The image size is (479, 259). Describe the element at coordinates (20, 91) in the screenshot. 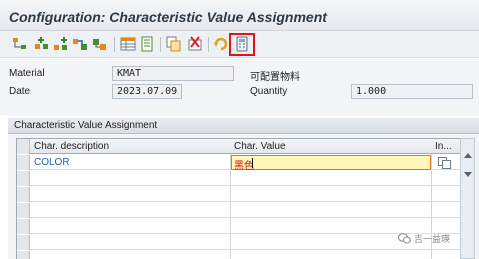

I see `date-label: Date` at that location.